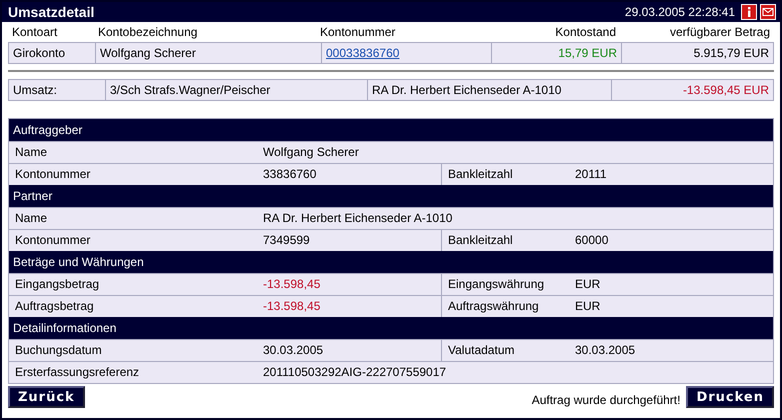 The width and height of the screenshot is (782, 420). What do you see at coordinates (606, 400) in the screenshot?
I see `status-message: Auftrag wurde durchgeführt!` at bounding box center [606, 400].